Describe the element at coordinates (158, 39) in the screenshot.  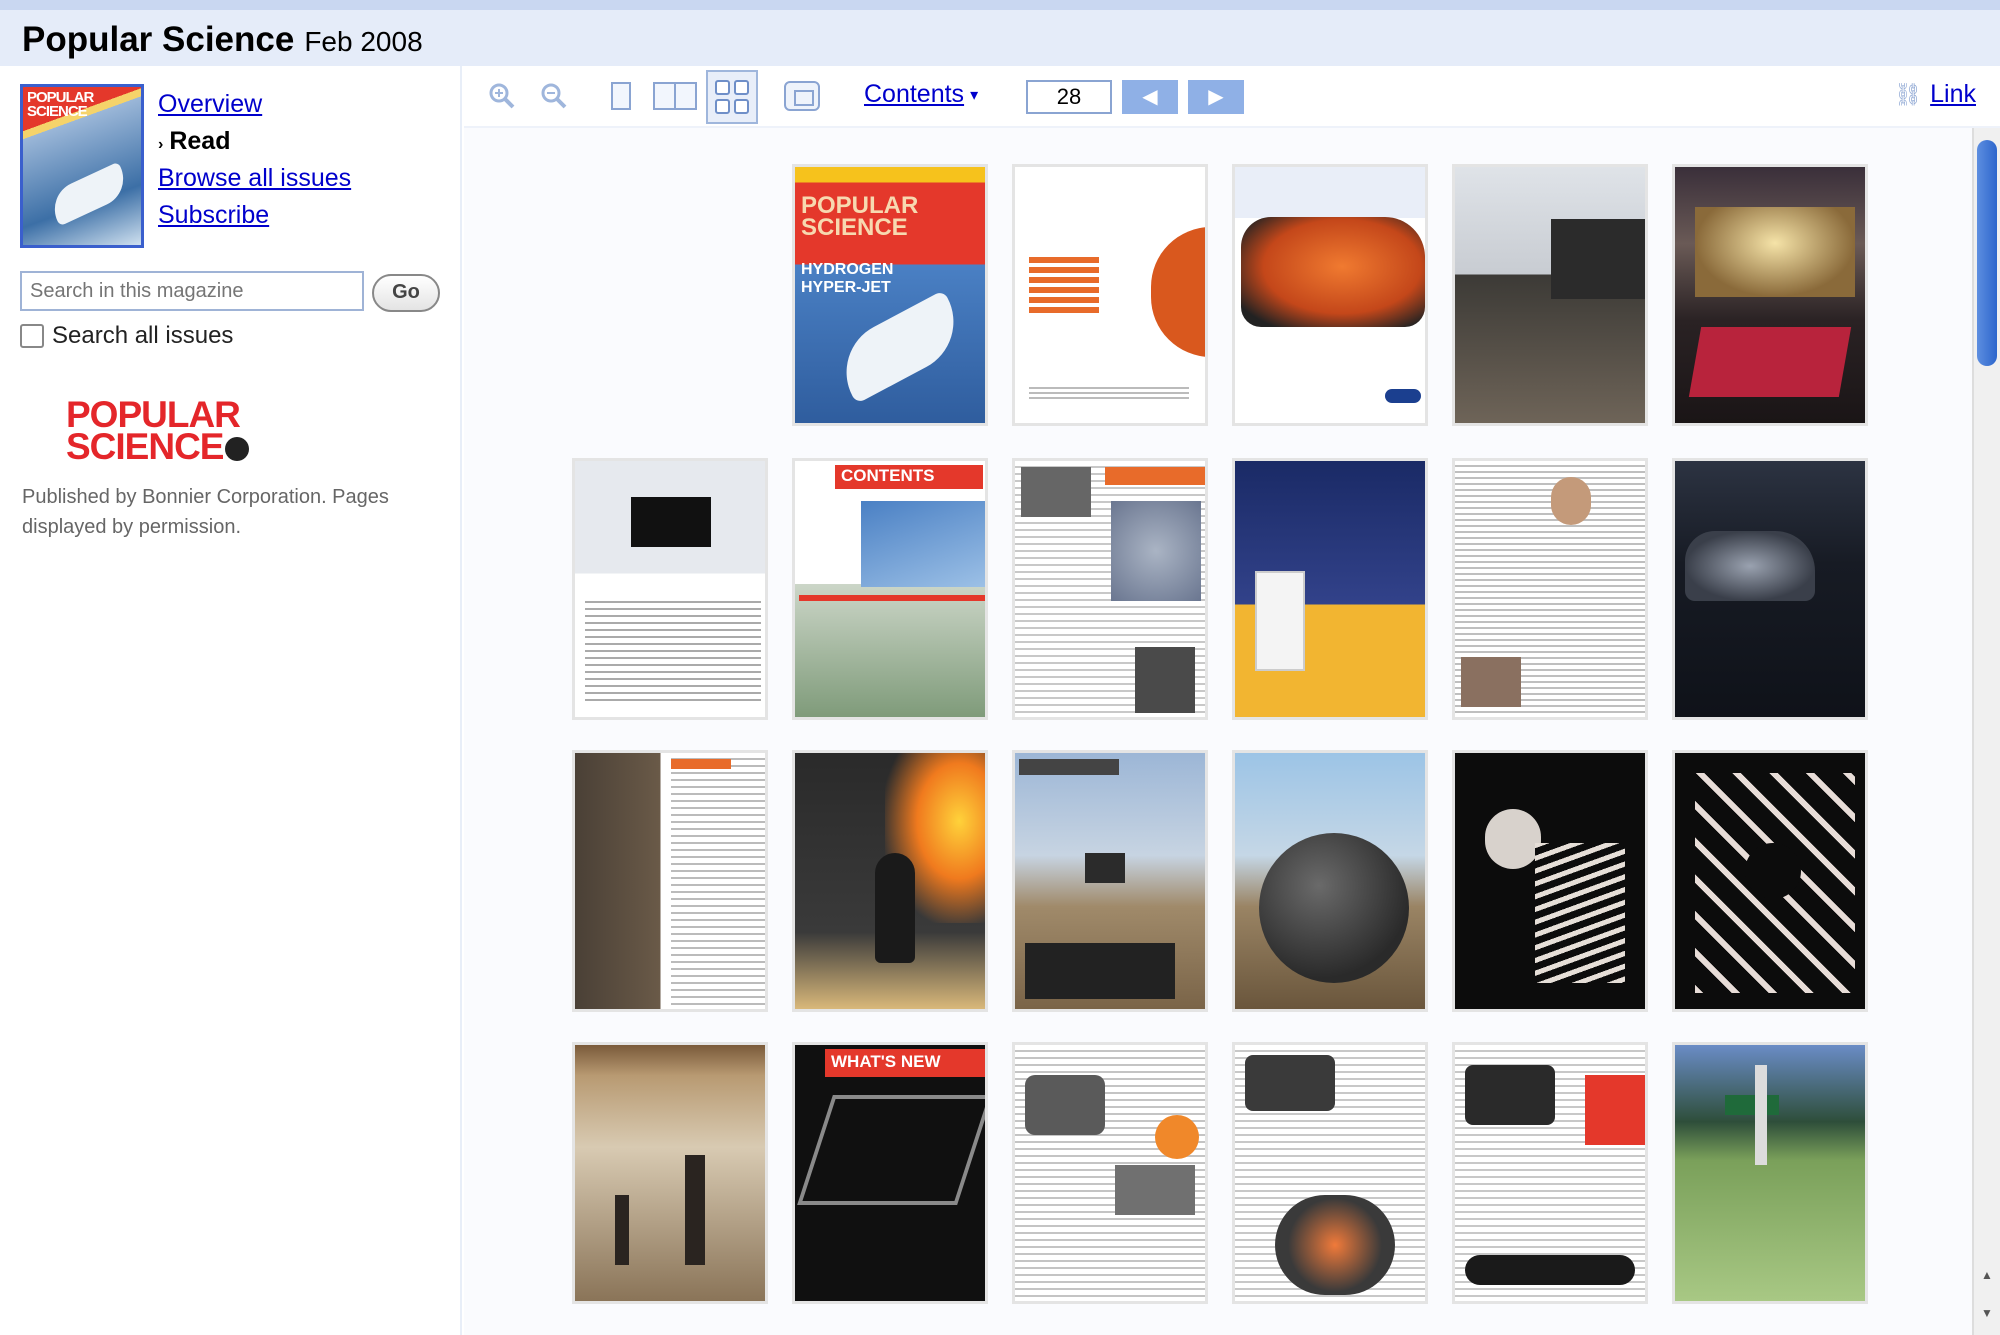
I see `magazine-title: Popular Science` at that location.